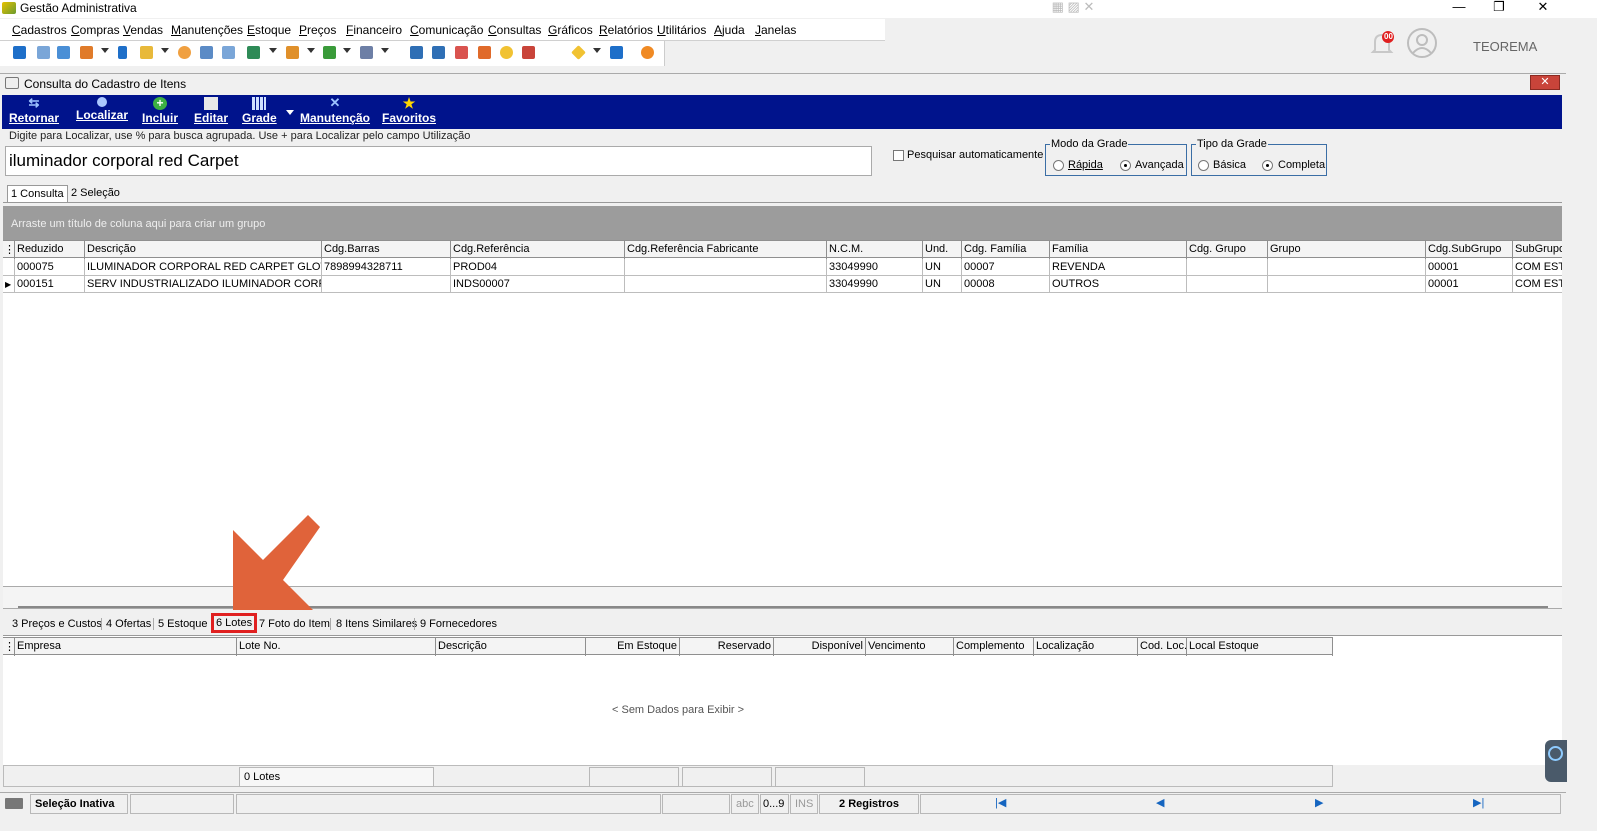 The image size is (1597, 831). What do you see at coordinates (416, 52) in the screenshot?
I see `spreadsheet-icon` at bounding box center [416, 52].